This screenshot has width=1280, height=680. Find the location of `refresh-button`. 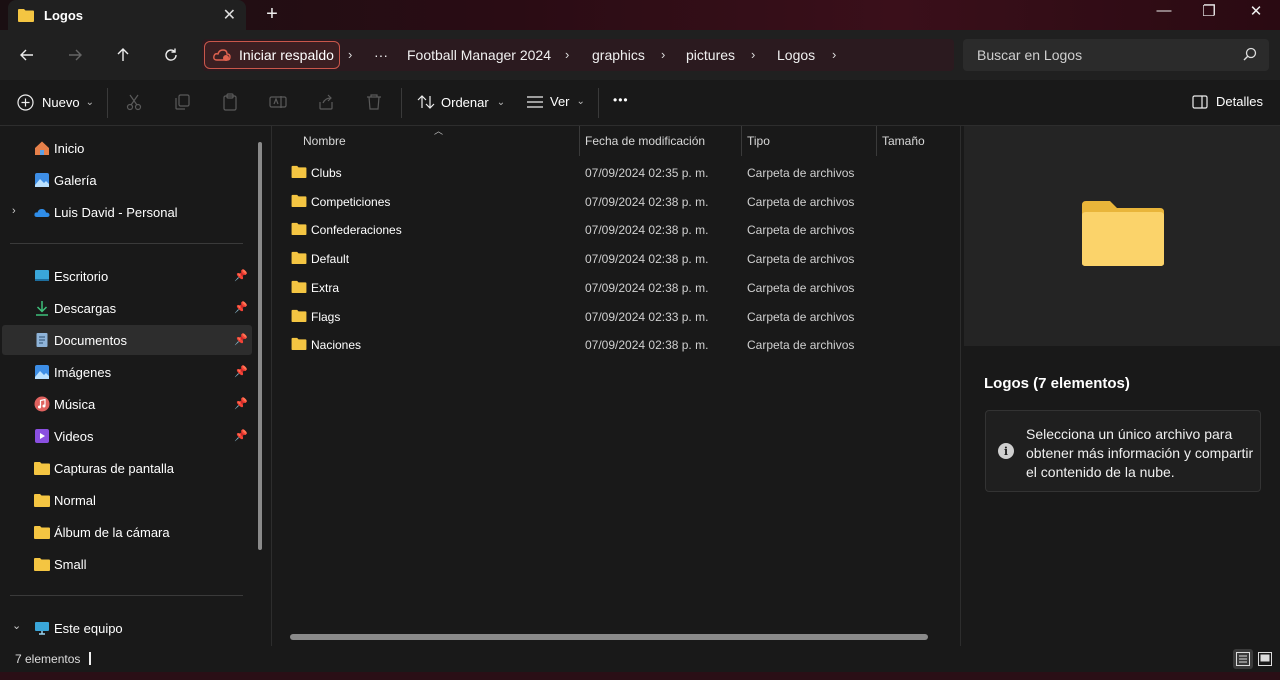

refresh-button is located at coordinates (171, 55).